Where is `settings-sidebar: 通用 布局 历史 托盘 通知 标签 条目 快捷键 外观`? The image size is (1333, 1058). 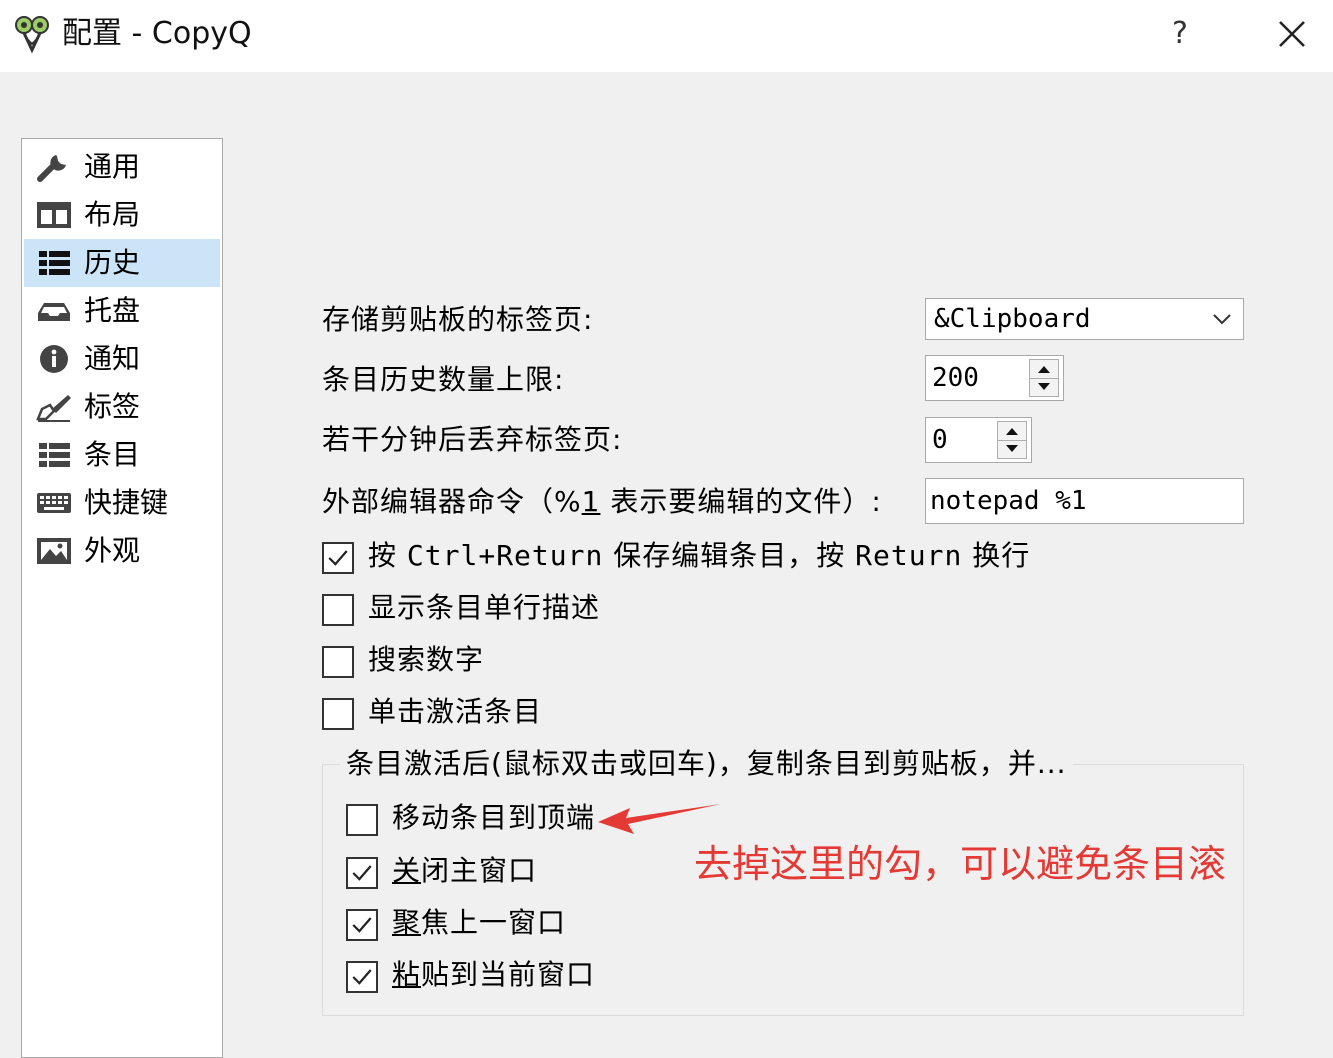
settings-sidebar: 通用 布局 历史 托盘 通知 标签 条目 快捷键 外观 is located at coordinates (122, 598).